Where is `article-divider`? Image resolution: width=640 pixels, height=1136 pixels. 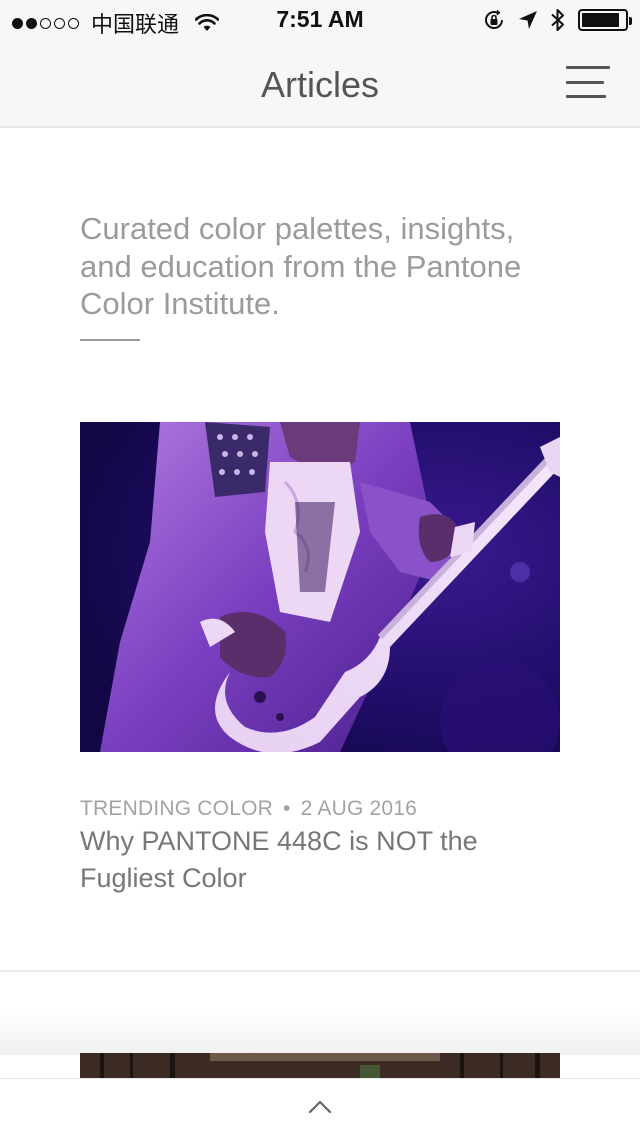 article-divider is located at coordinates (320, 971).